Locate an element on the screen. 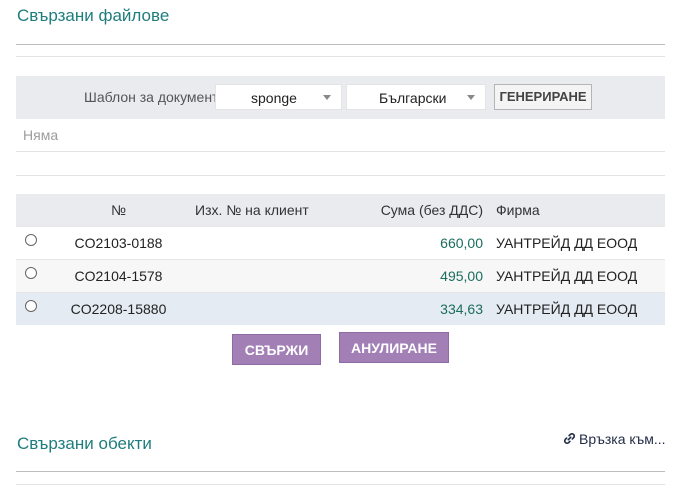 The height and width of the screenshot is (500, 675). order-number: CO2208-15880 is located at coordinates (118, 308).